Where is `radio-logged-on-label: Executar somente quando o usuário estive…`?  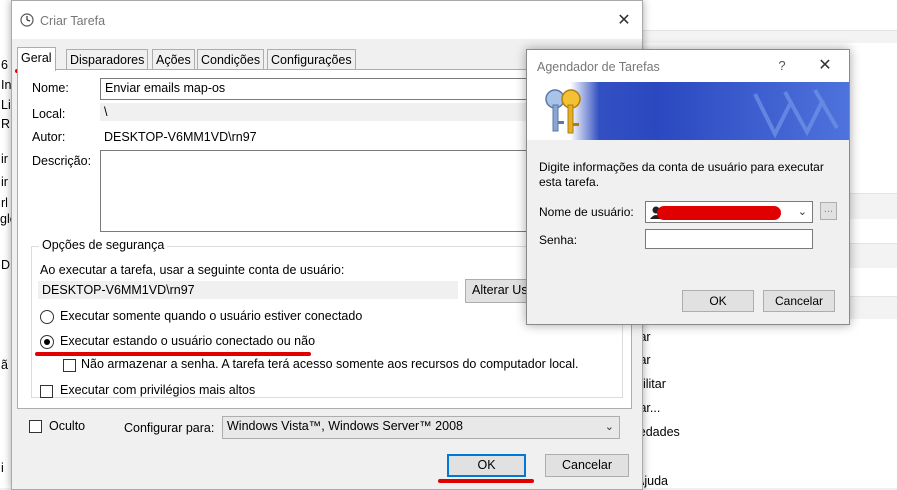 radio-logged-on-label: Executar somente quando o usuário estive… is located at coordinates (211, 316).